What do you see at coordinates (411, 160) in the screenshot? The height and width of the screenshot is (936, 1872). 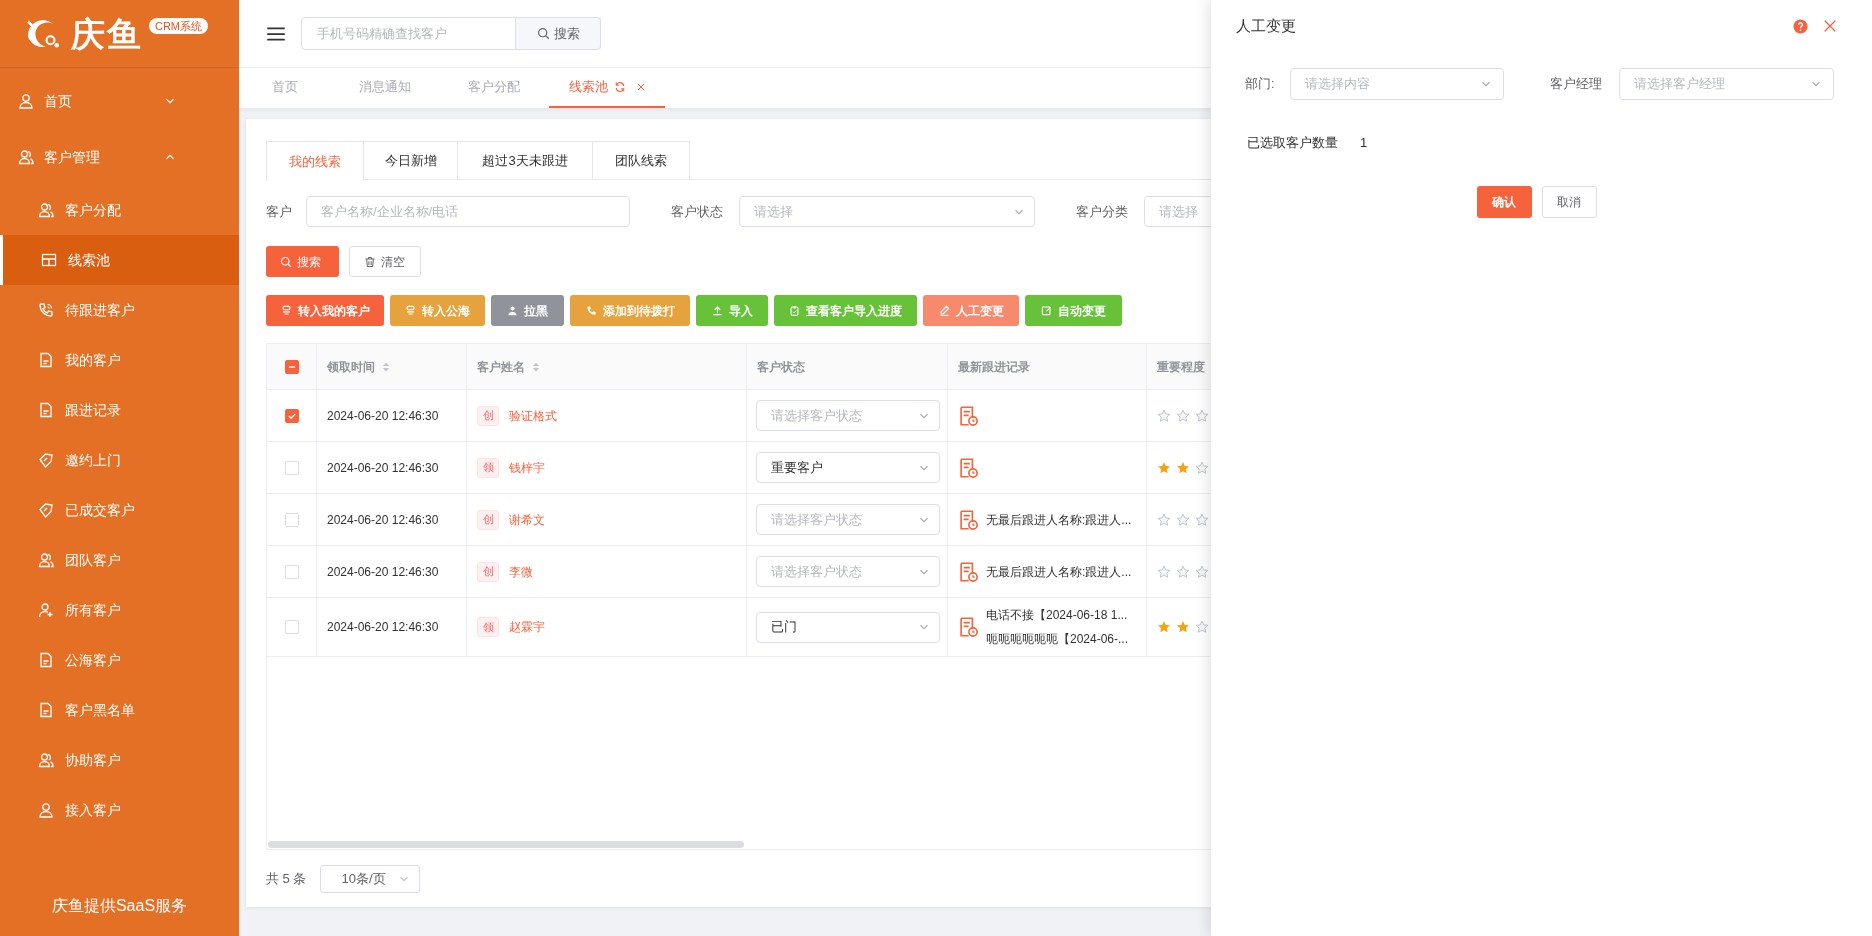 I see `sub-tab: 今日新增` at bounding box center [411, 160].